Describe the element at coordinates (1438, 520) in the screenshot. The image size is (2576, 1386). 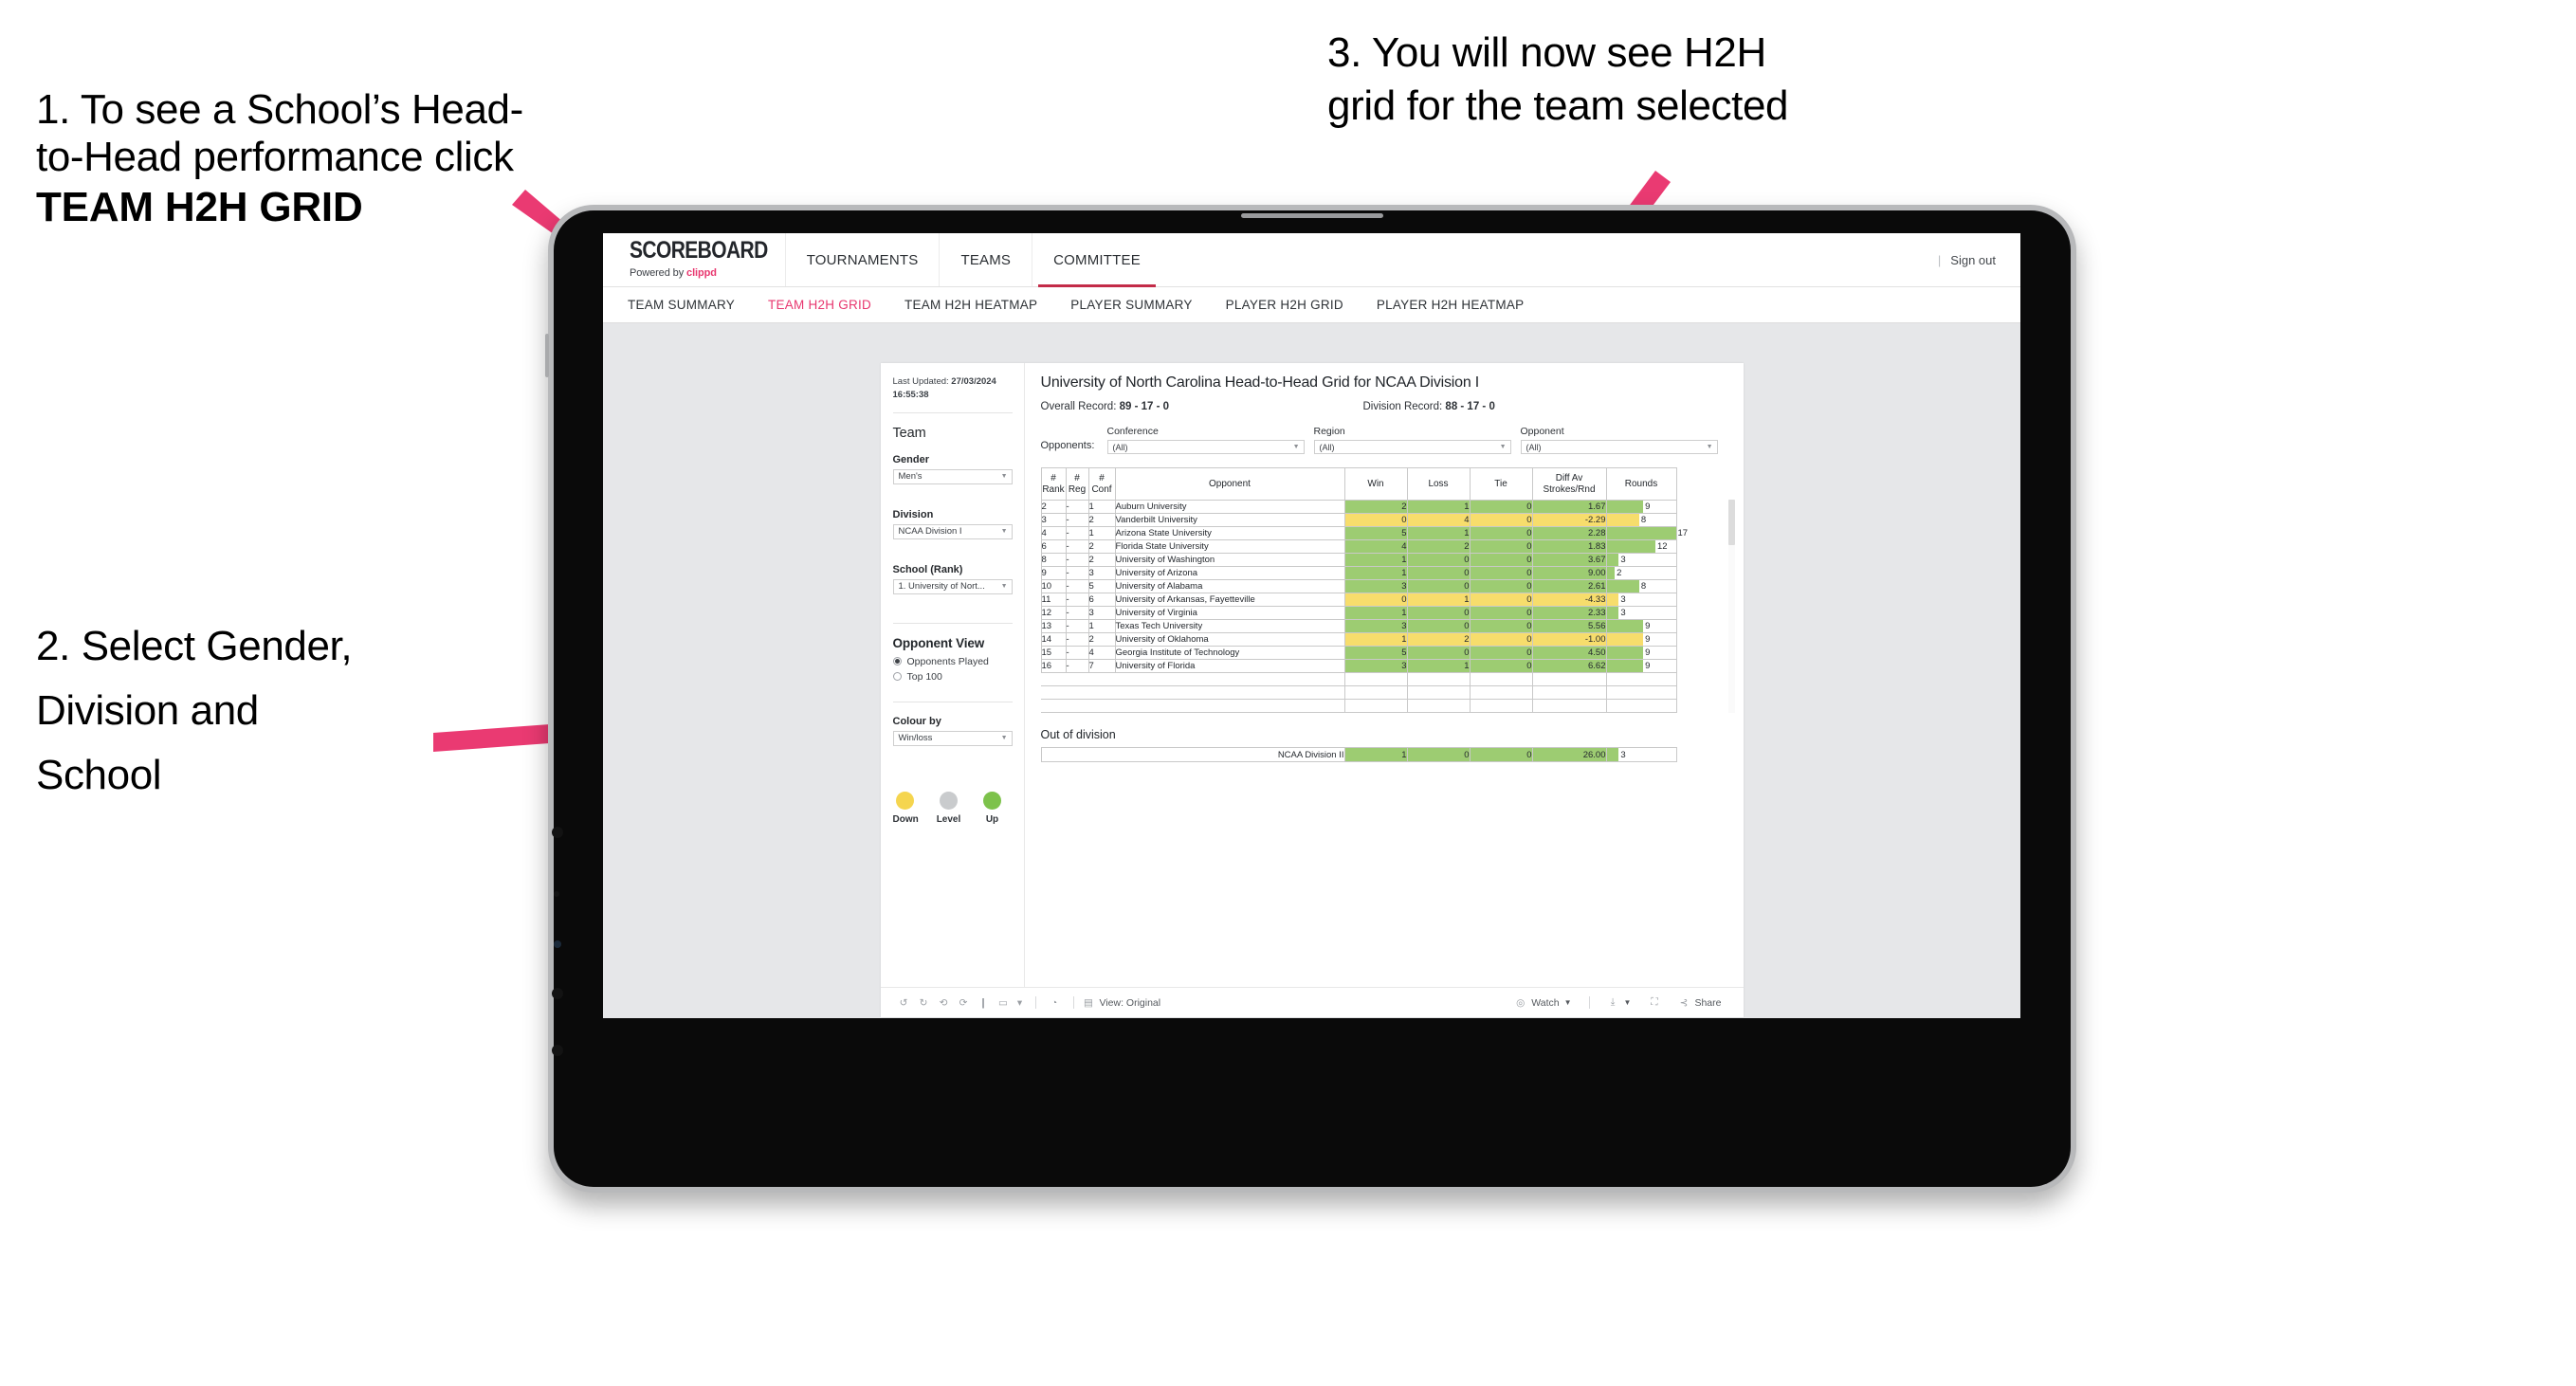
I see `cell-loss: 4` at that location.